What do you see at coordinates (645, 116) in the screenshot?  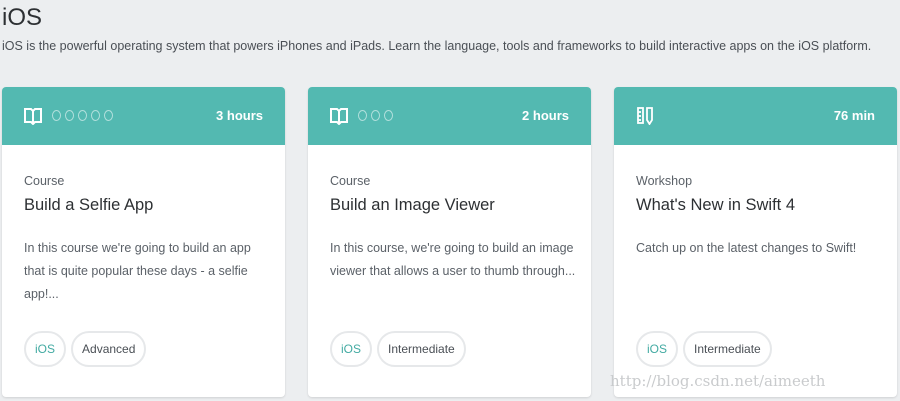 I see `ruler-pencil-icon` at bounding box center [645, 116].